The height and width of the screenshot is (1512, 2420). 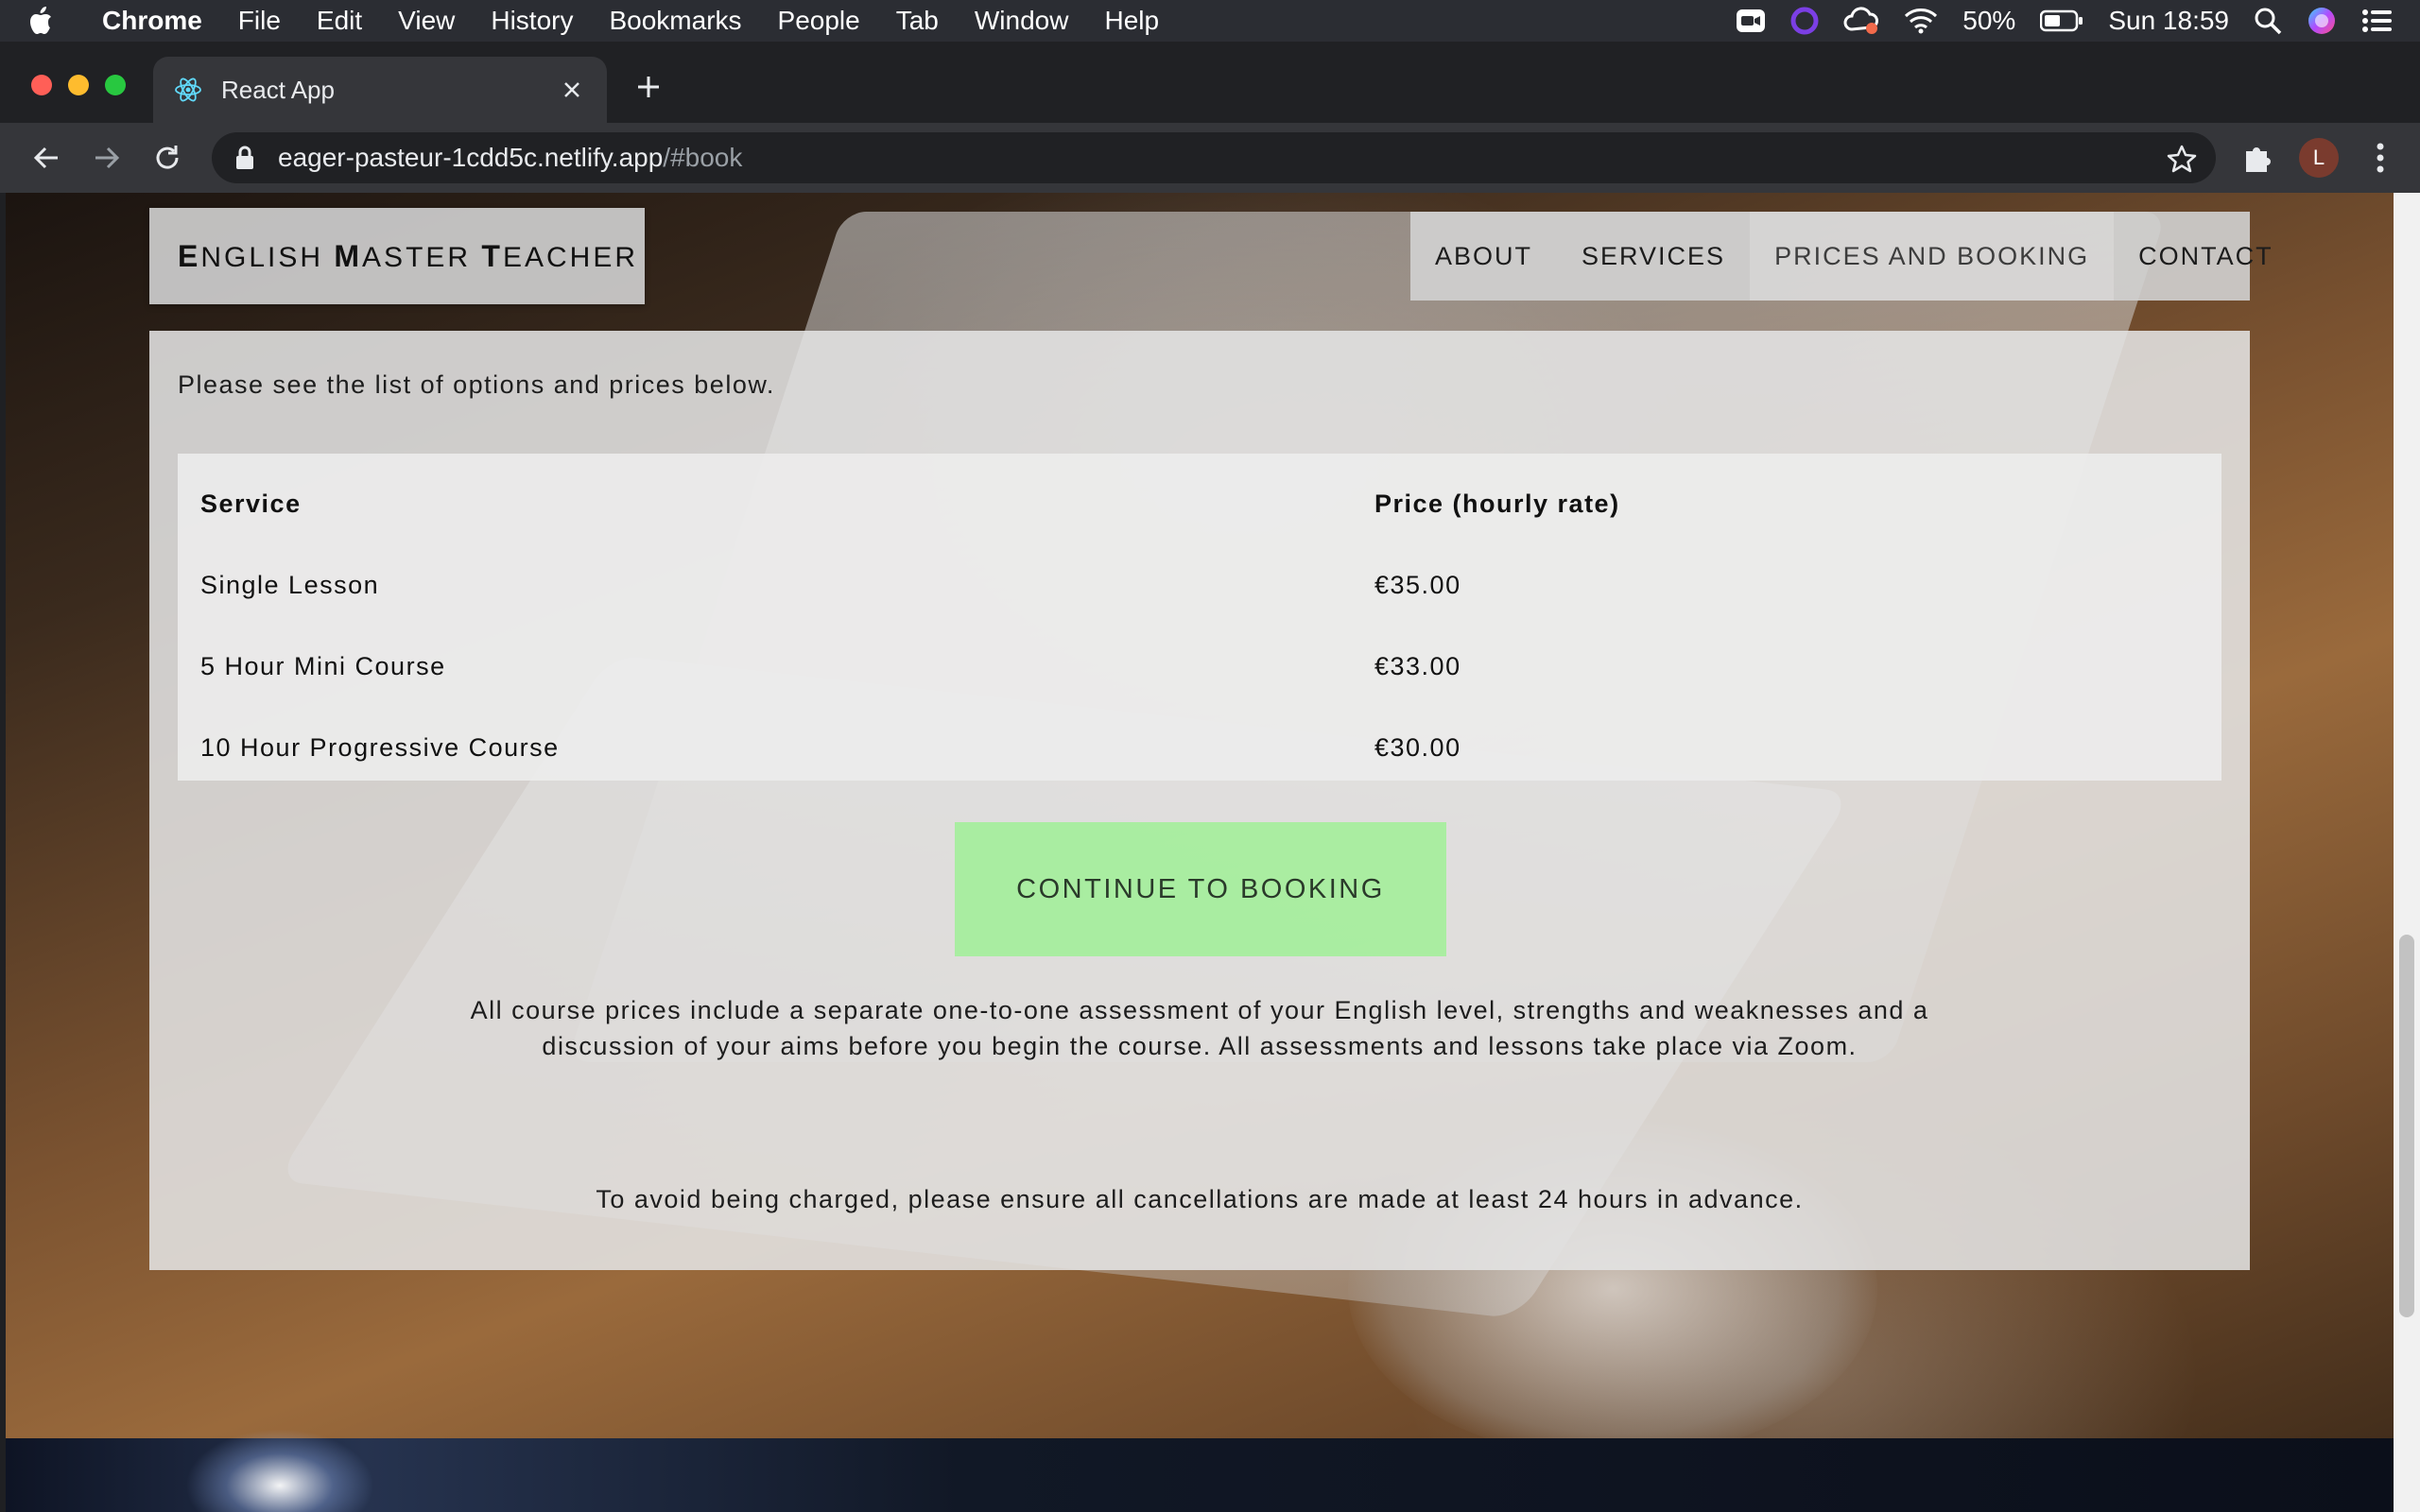 What do you see at coordinates (1497, 503) in the screenshot?
I see `column-header-price: Price (hourly rate)` at bounding box center [1497, 503].